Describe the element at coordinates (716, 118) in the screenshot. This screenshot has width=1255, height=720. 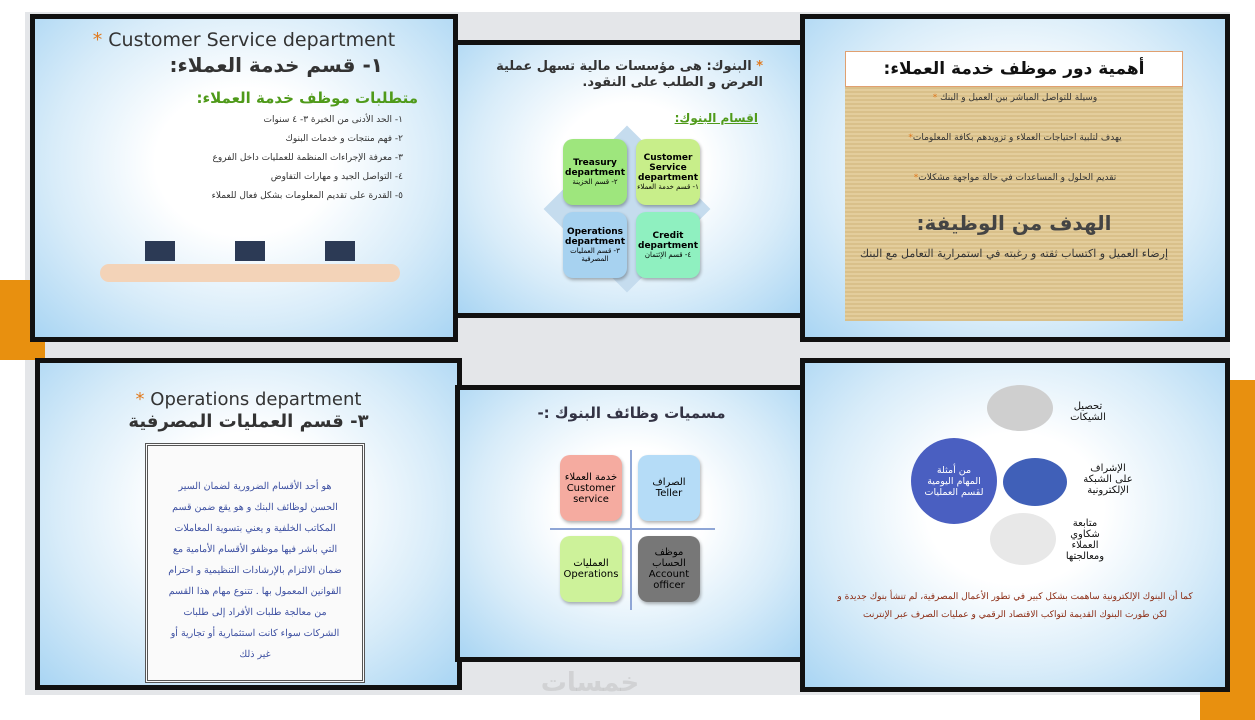
I see `subtitle: اقسام البنوك:` at that location.